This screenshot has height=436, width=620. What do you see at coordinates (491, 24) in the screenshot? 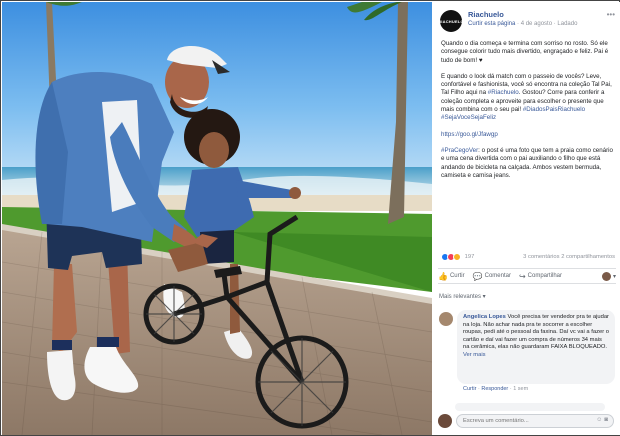
I see `like-page-link: Curtir esta página` at bounding box center [491, 24].